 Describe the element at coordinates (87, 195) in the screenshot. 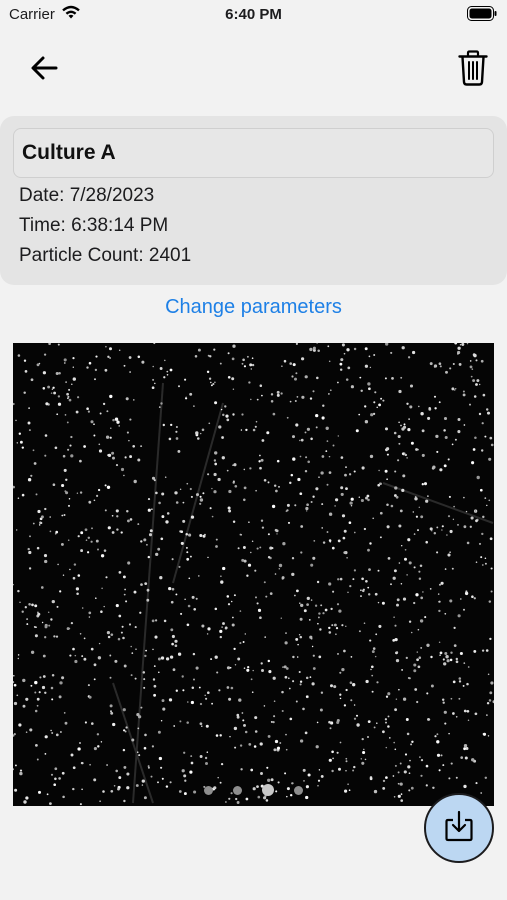

I see `date-label: Date: 7/28/2023` at that location.